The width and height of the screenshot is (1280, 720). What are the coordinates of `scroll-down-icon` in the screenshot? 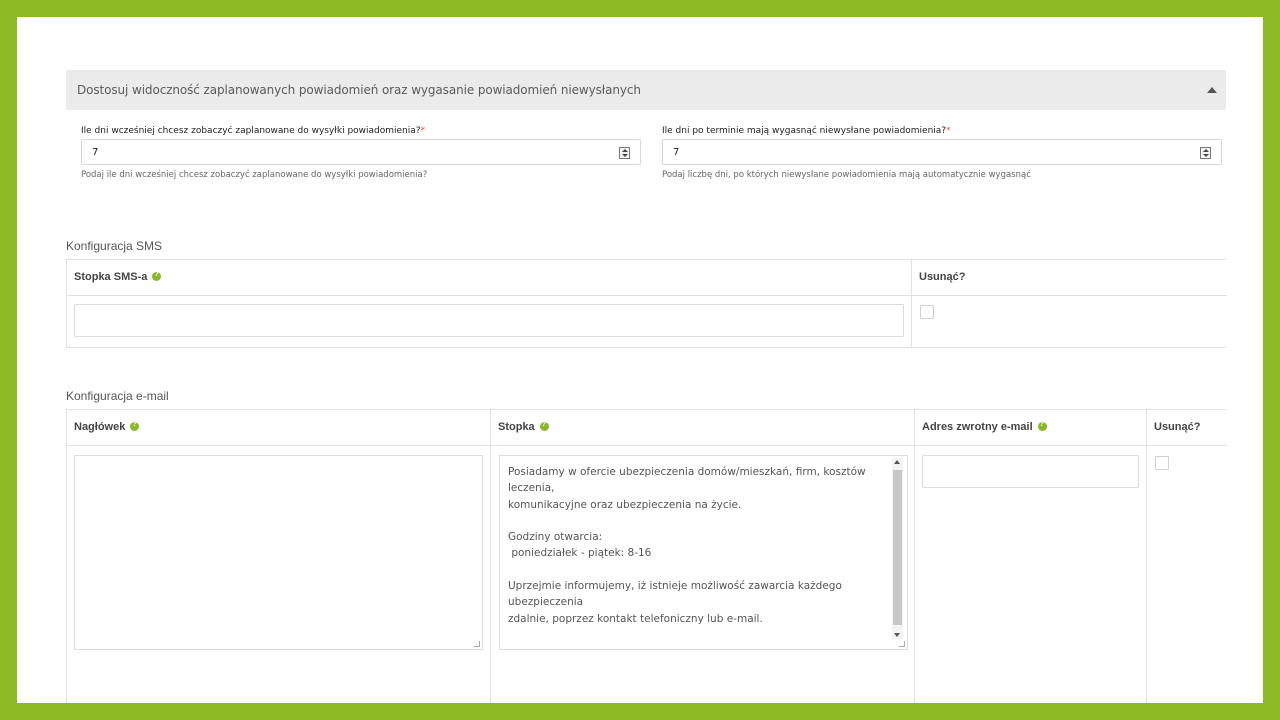 It's located at (897, 635).